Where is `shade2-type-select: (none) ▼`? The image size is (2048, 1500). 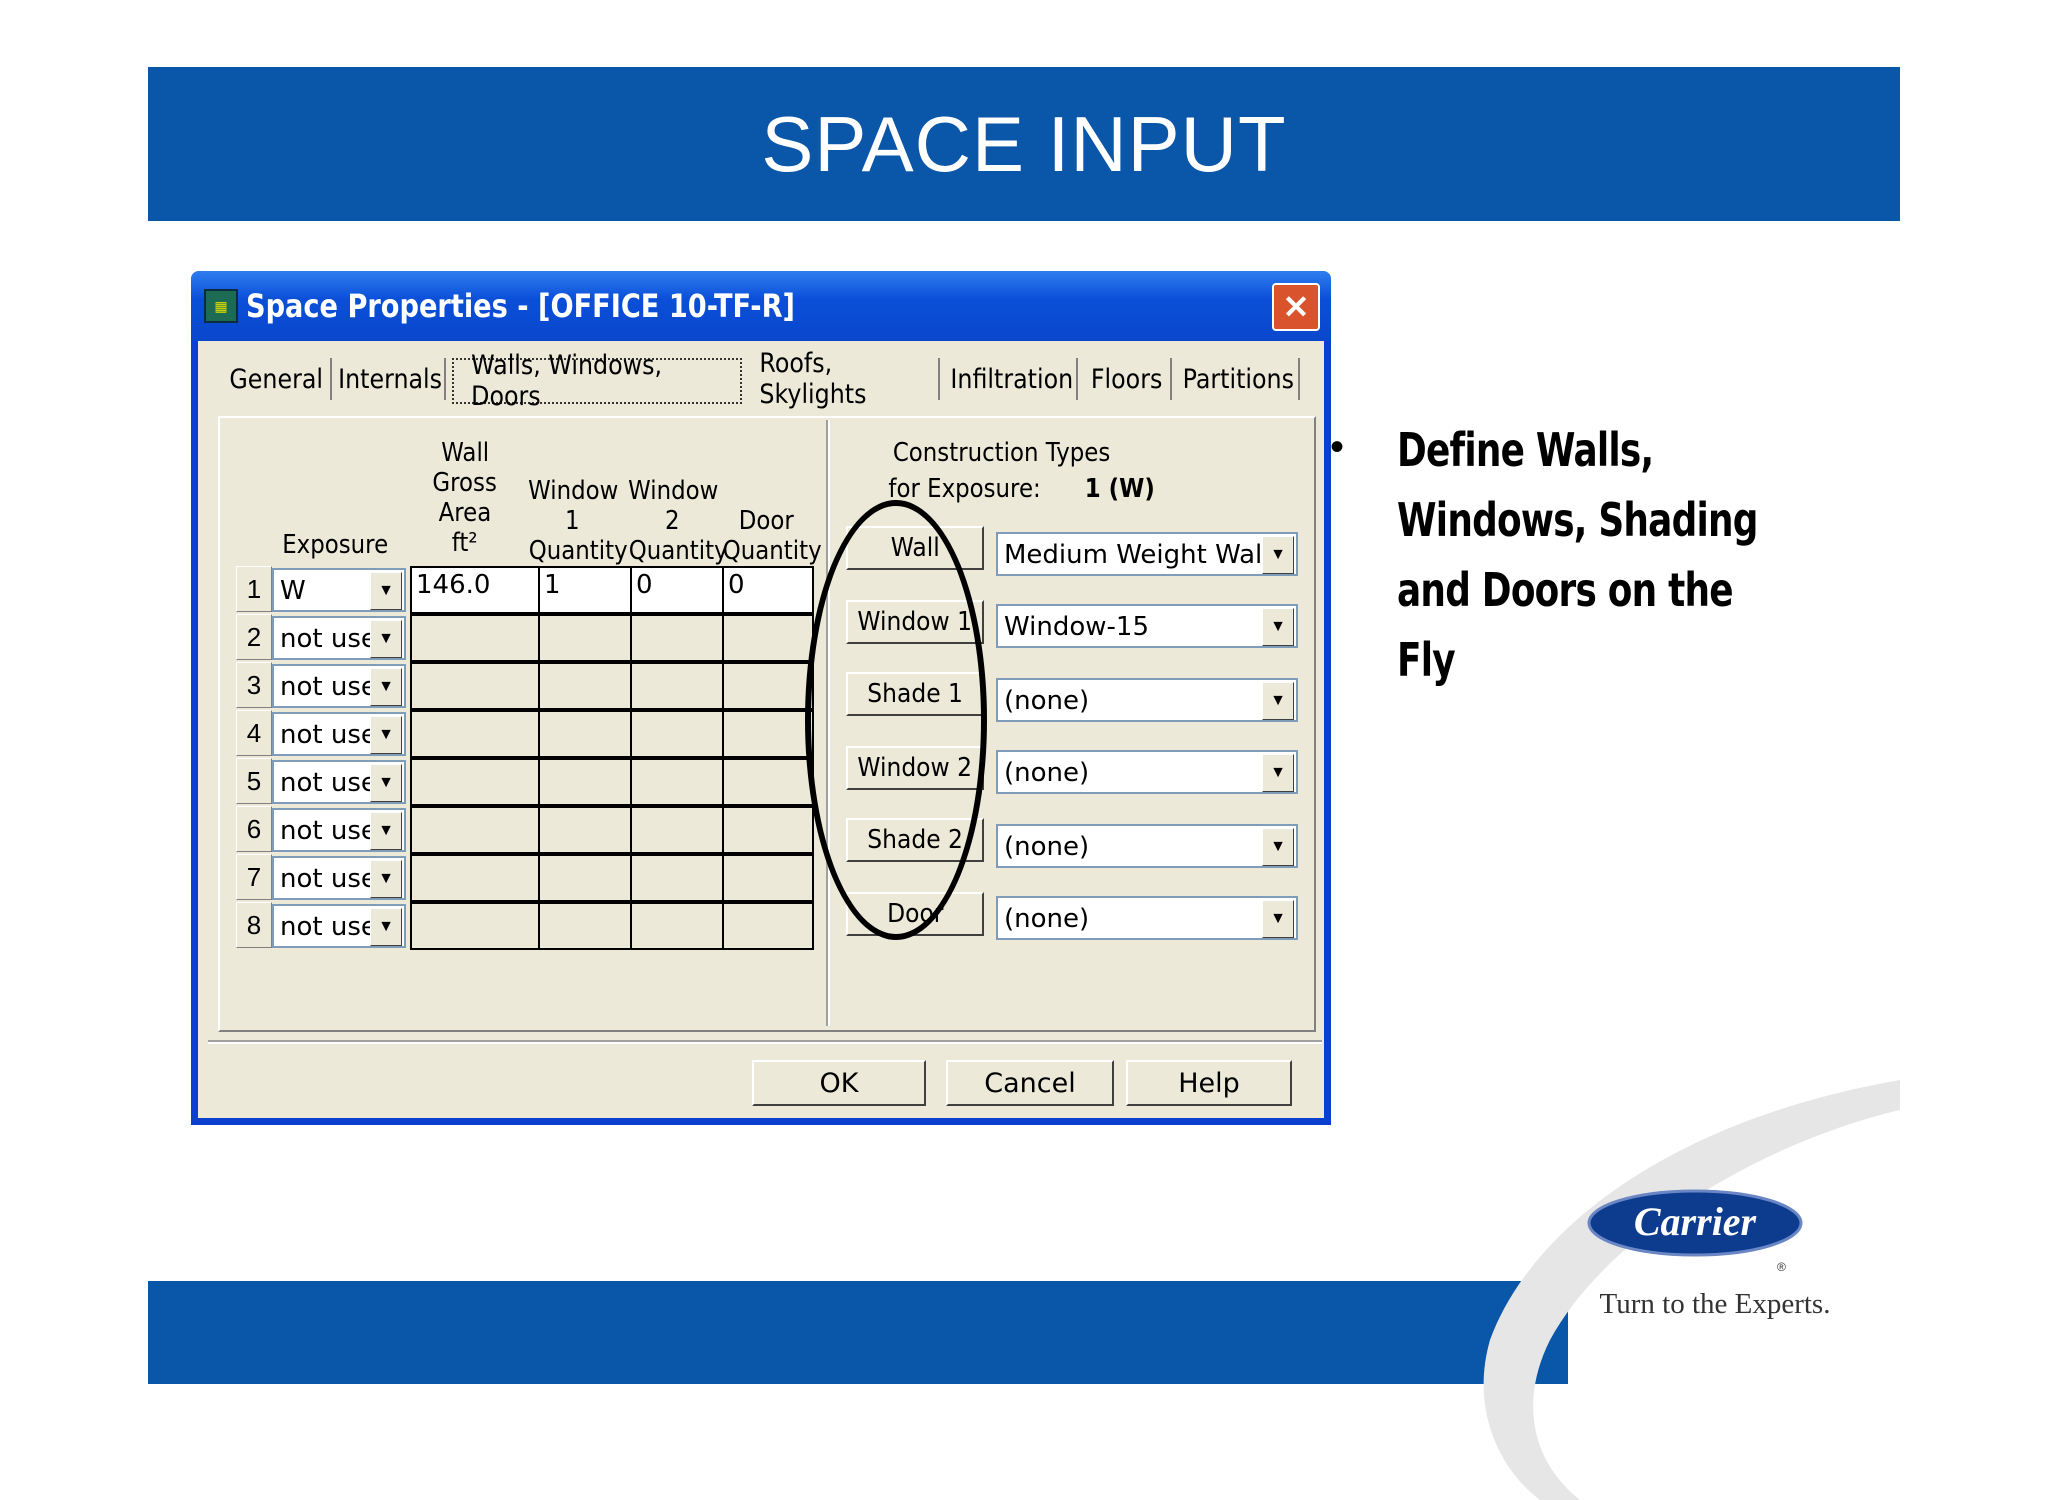 shade2-type-select: (none) ▼ is located at coordinates (1147, 846).